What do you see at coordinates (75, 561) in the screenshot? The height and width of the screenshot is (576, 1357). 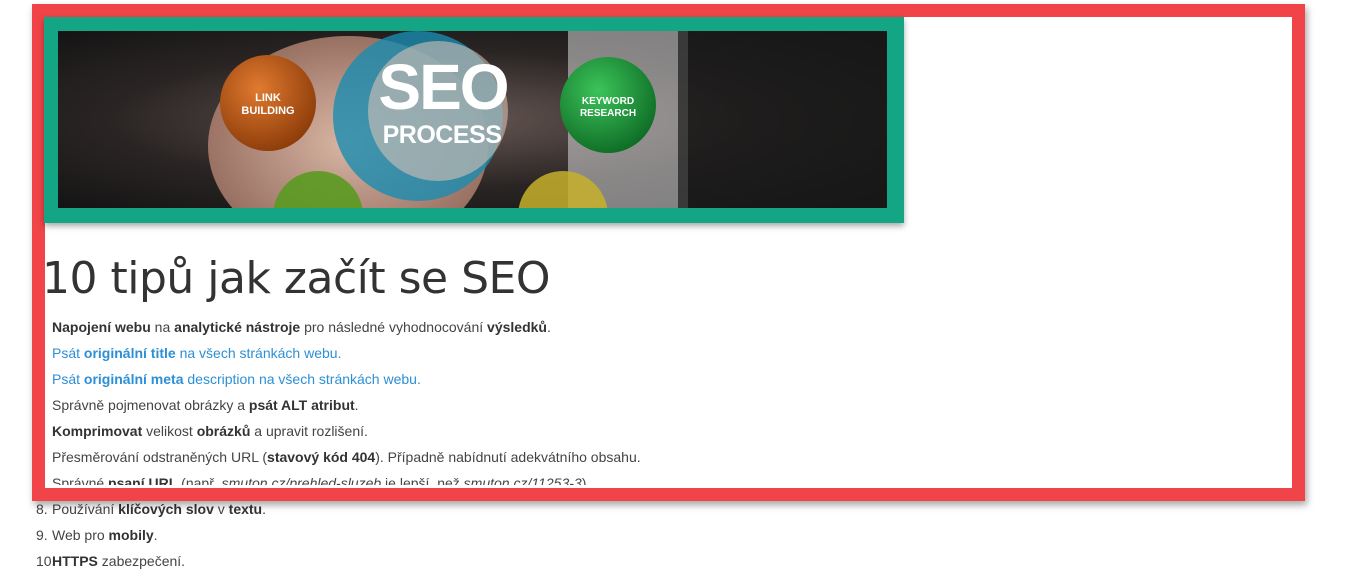 I see `list-item-text: HTTPS` at bounding box center [75, 561].